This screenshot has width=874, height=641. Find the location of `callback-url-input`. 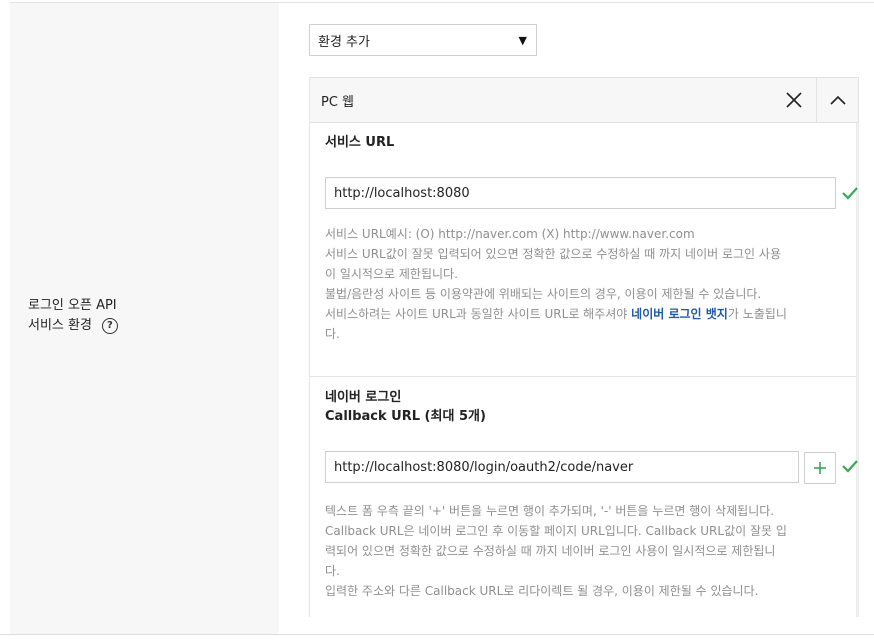

callback-url-input is located at coordinates (562, 467).